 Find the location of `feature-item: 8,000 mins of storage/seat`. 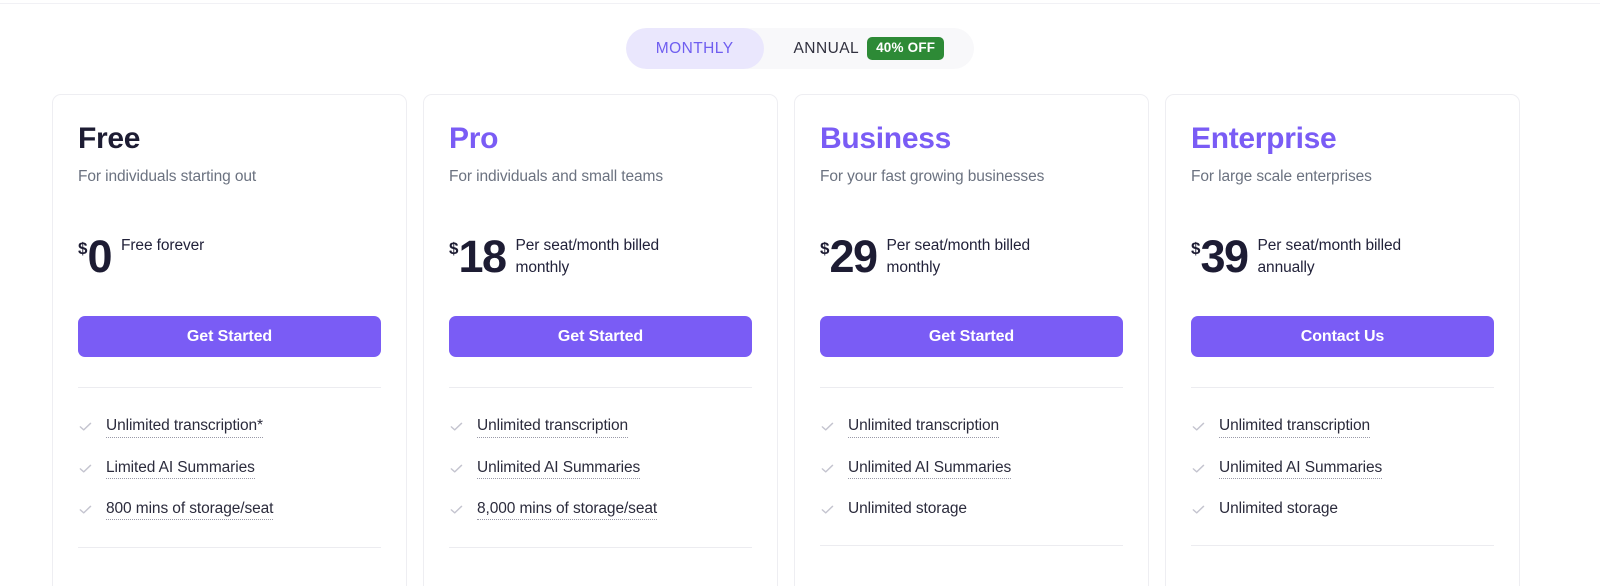

feature-item: 8,000 mins of storage/seat is located at coordinates (600, 509).